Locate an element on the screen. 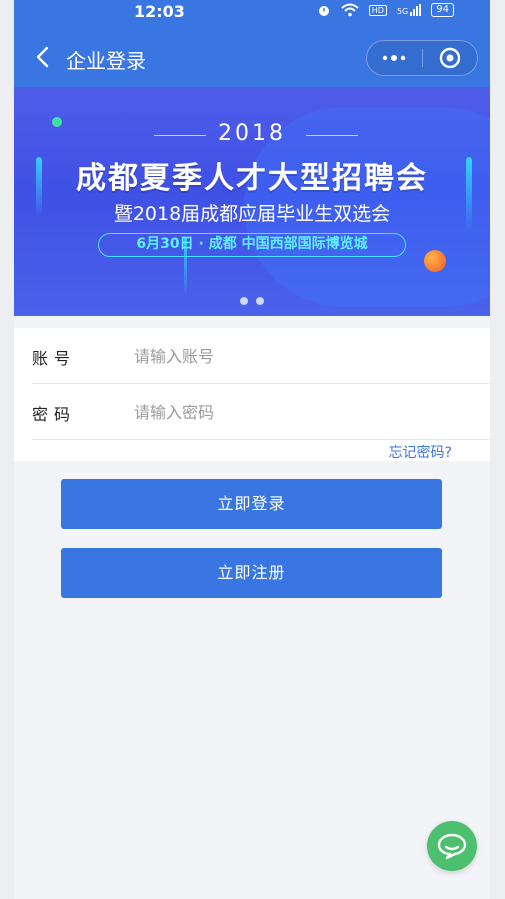 This screenshot has width=505, height=899. chat-bubble-icon is located at coordinates (452, 846).